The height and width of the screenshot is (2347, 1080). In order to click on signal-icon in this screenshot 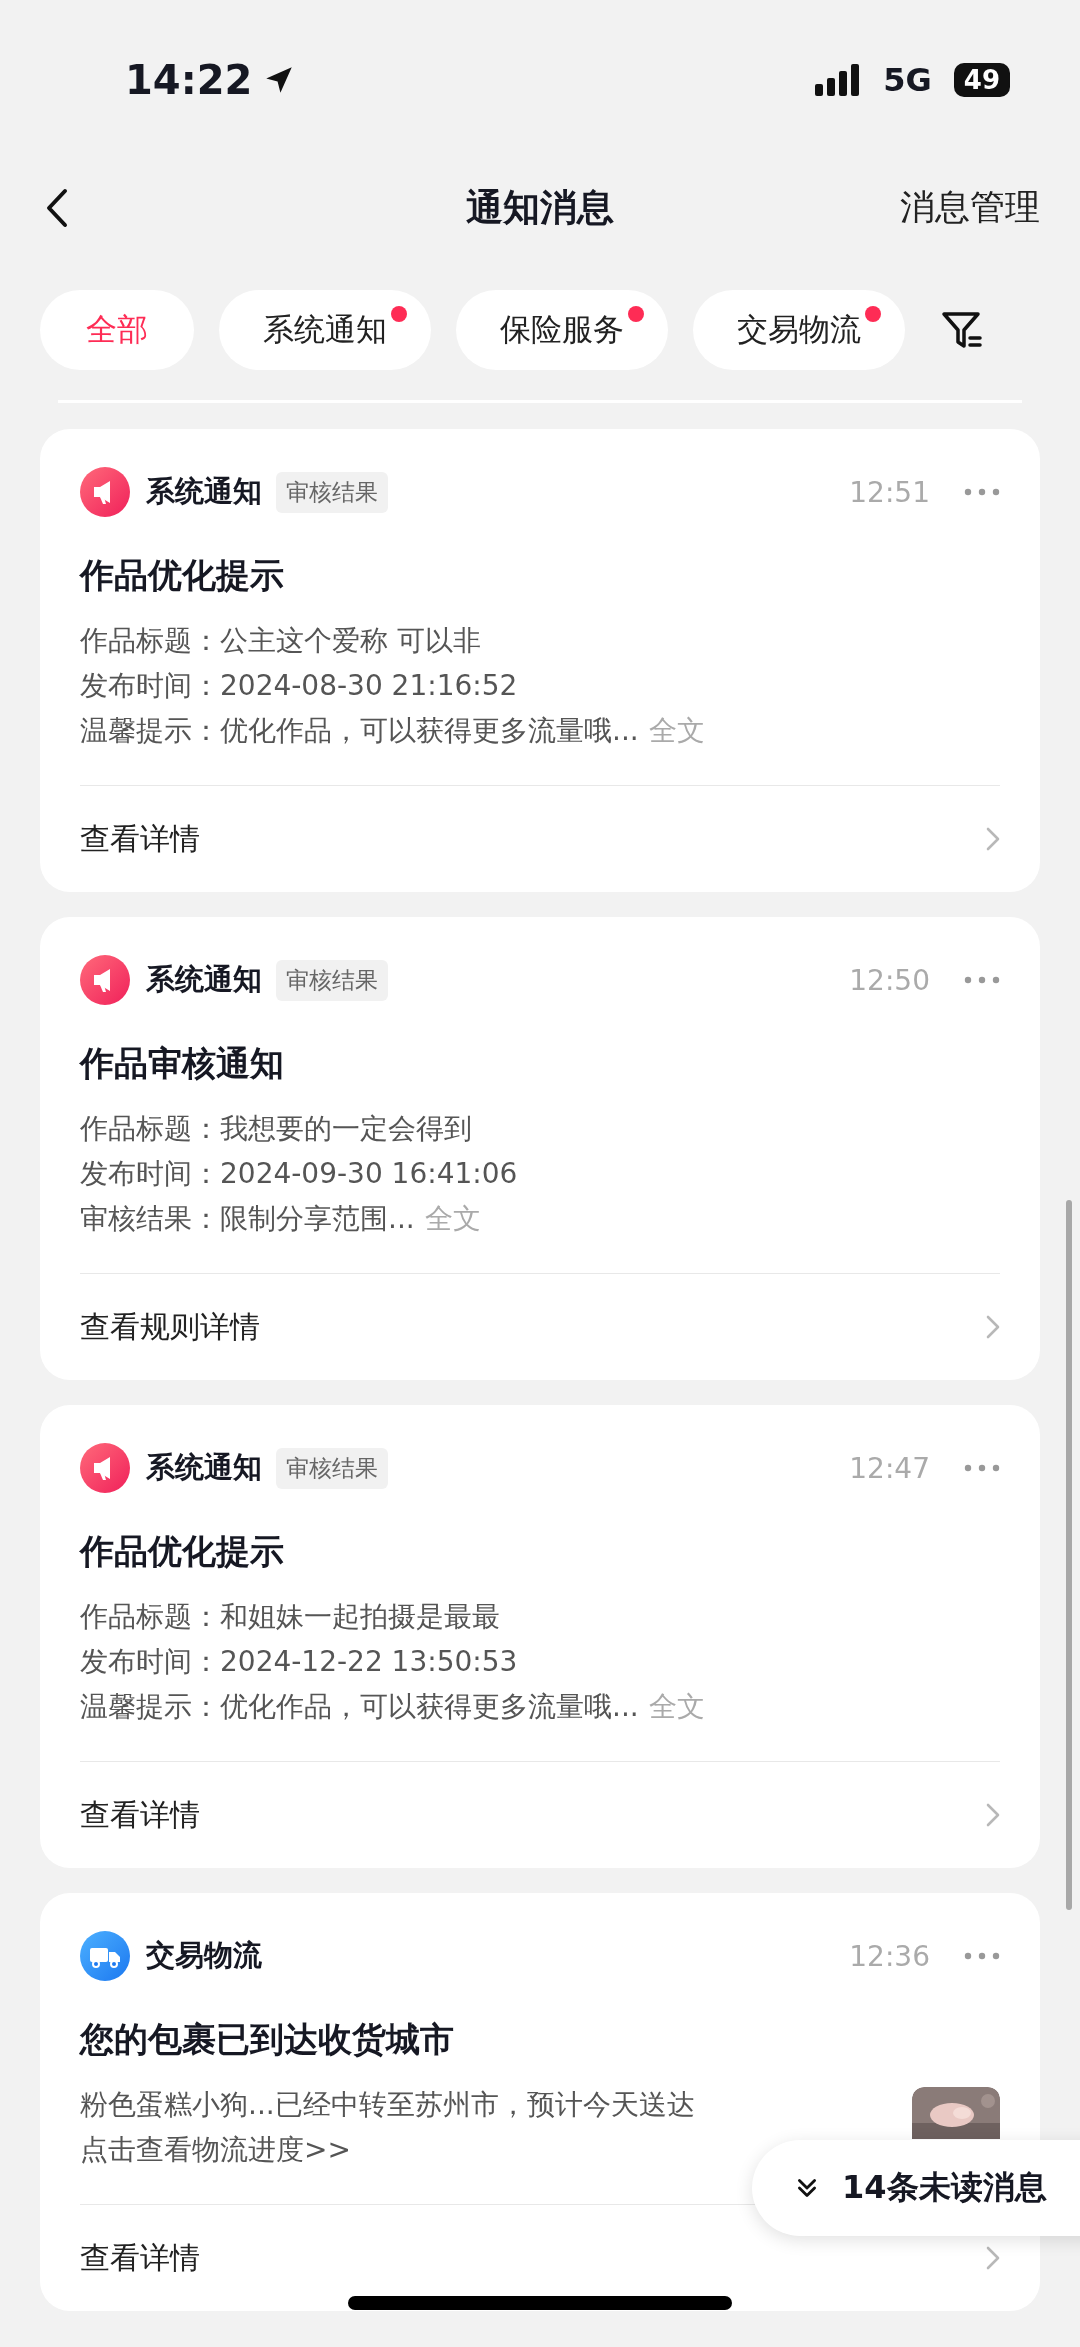, I will do `click(838, 80)`.